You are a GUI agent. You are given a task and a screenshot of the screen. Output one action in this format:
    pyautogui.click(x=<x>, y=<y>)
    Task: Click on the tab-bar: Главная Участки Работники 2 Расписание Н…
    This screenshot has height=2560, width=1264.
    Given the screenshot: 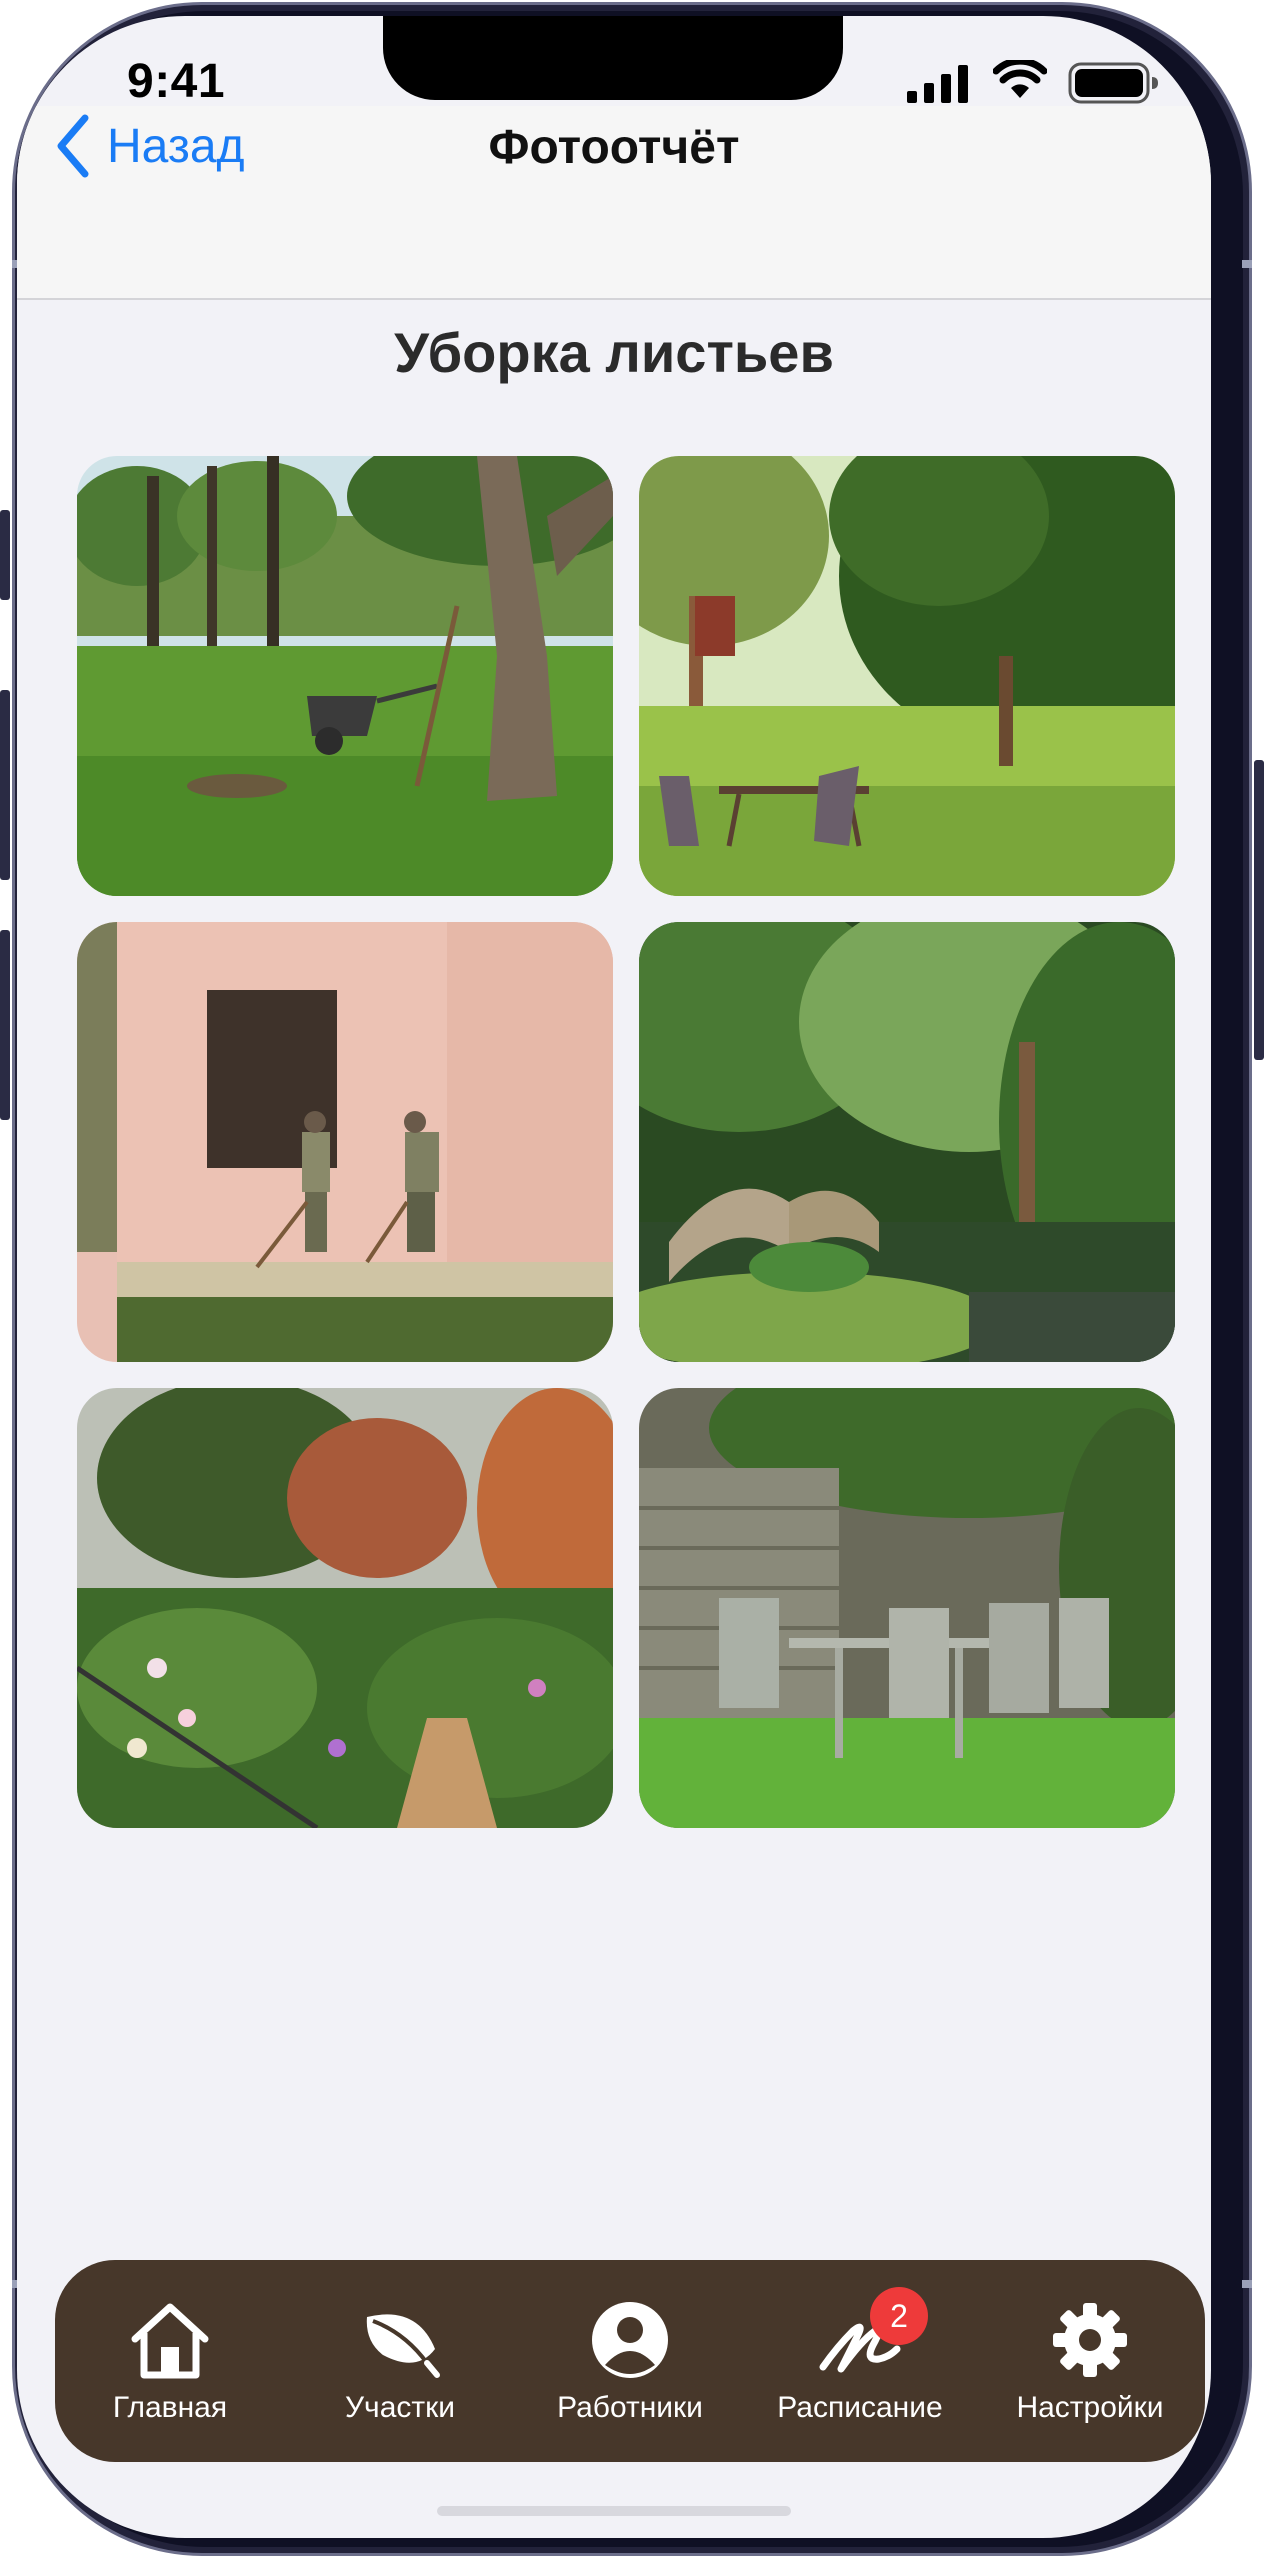 What is the action you would take?
    pyautogui.click(x=630, y=2361)
    